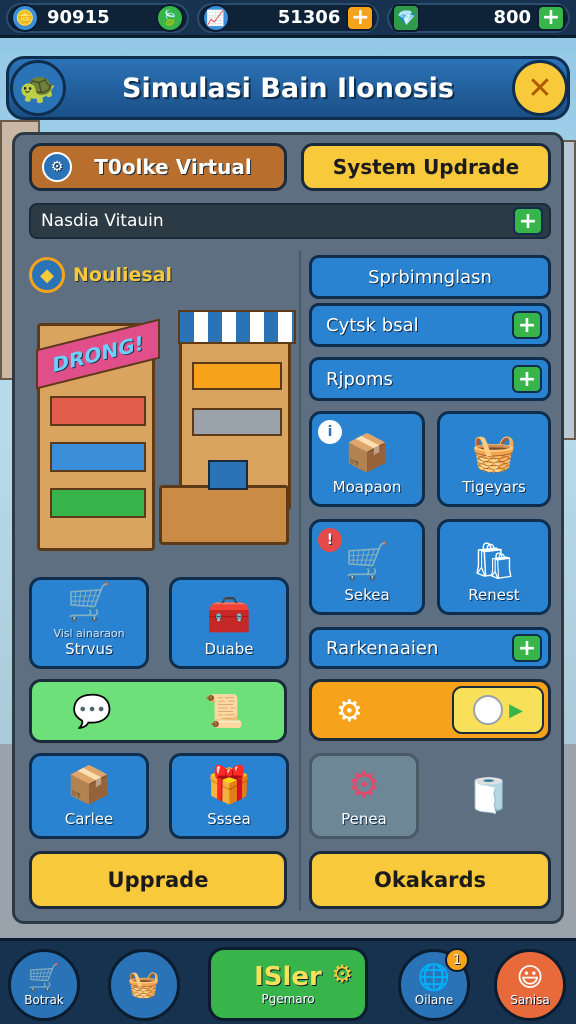 The image size is (576, 1024). Describe the element at coordinates (215, 17) in the screenshot. I see `chart-icon: 📈` at that location.